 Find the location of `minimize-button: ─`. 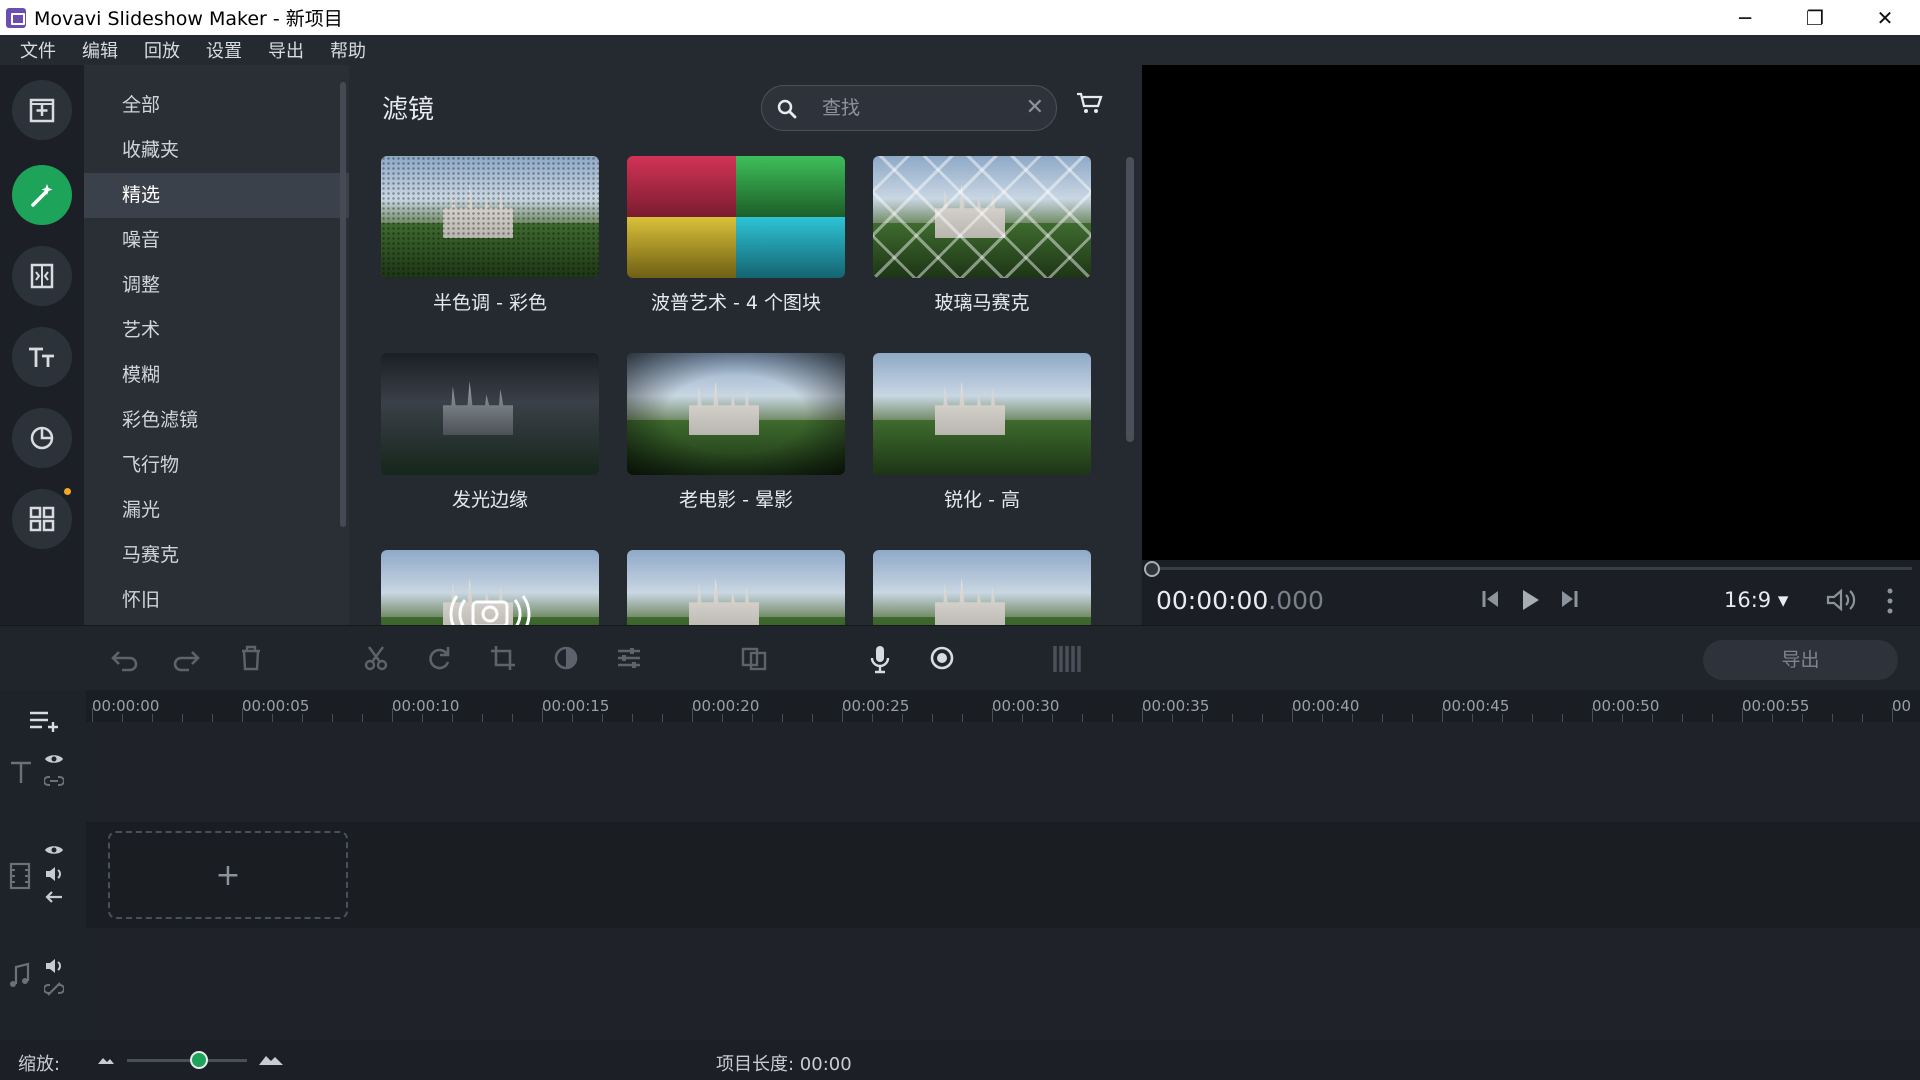

minimize-button: ─ is located at coordinates (1745, 17).